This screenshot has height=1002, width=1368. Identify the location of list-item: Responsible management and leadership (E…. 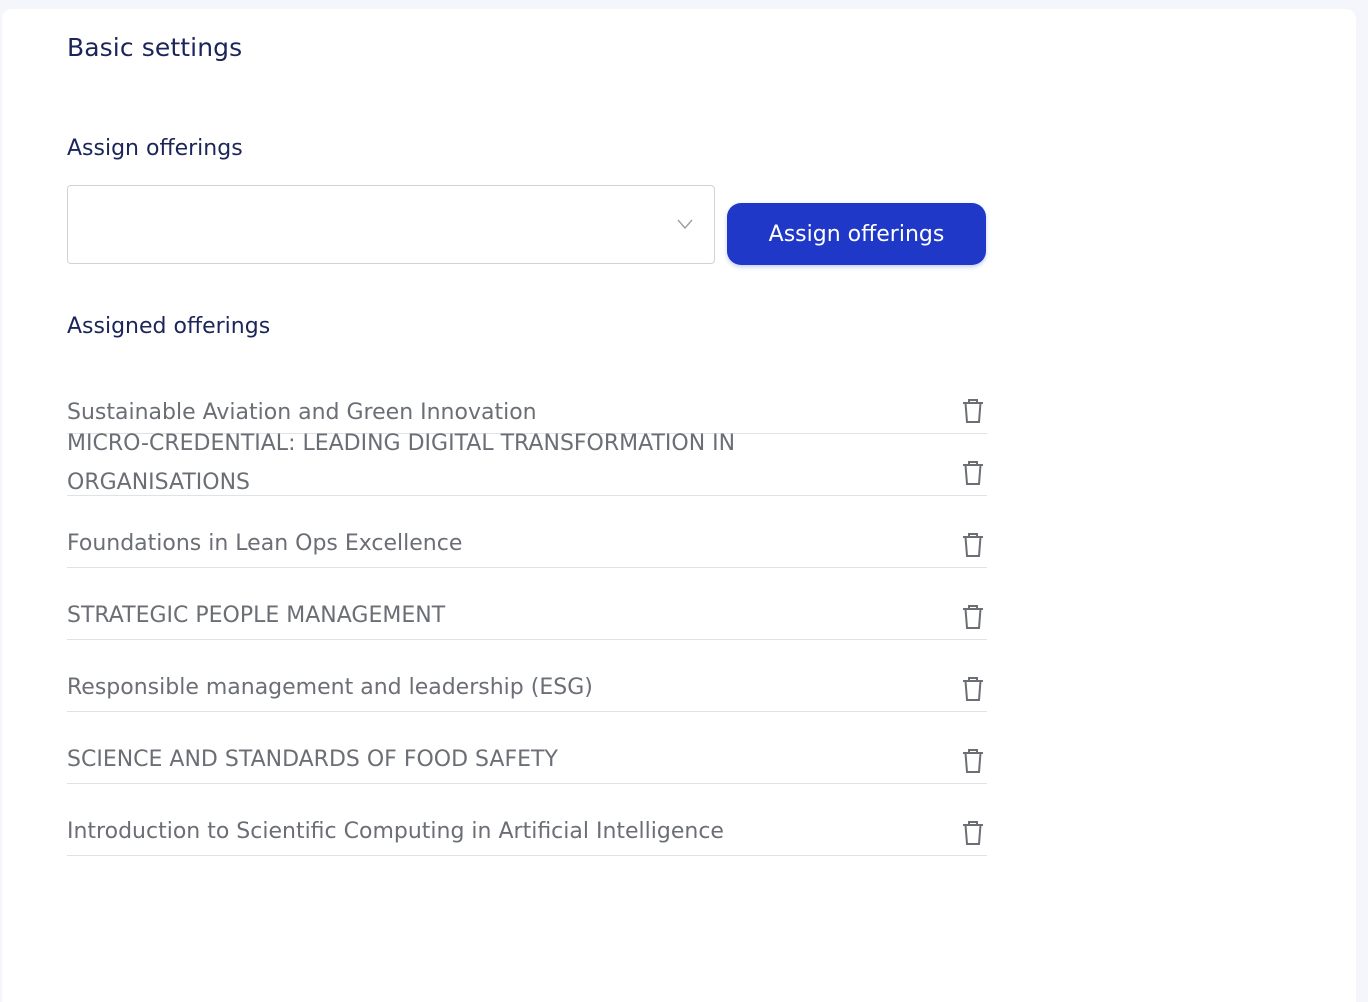
(527, 676).